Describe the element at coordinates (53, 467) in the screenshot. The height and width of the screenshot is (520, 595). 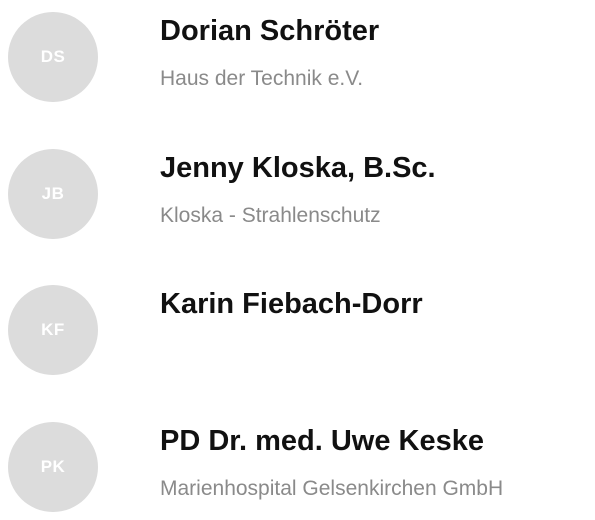
I see `avatar: PK` at that location.